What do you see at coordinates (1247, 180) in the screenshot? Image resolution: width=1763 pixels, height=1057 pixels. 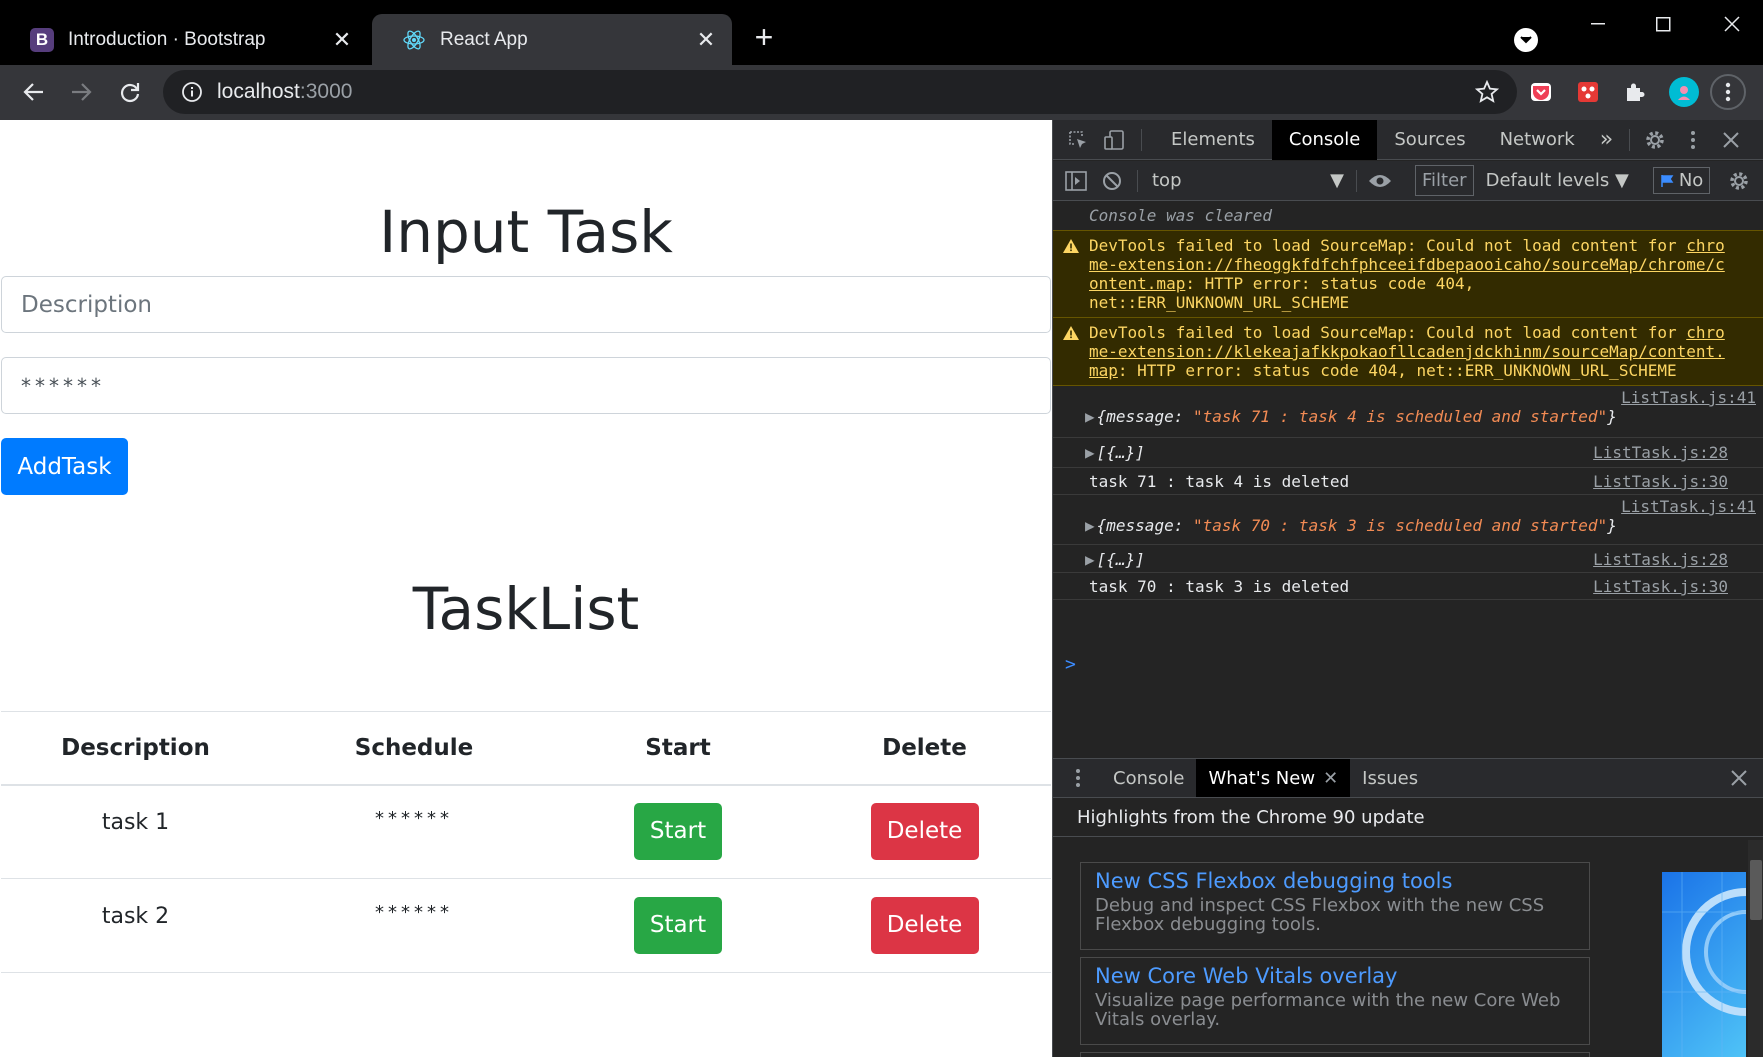 I see `context-select: top ▼` at bounding box center [1247, 180].